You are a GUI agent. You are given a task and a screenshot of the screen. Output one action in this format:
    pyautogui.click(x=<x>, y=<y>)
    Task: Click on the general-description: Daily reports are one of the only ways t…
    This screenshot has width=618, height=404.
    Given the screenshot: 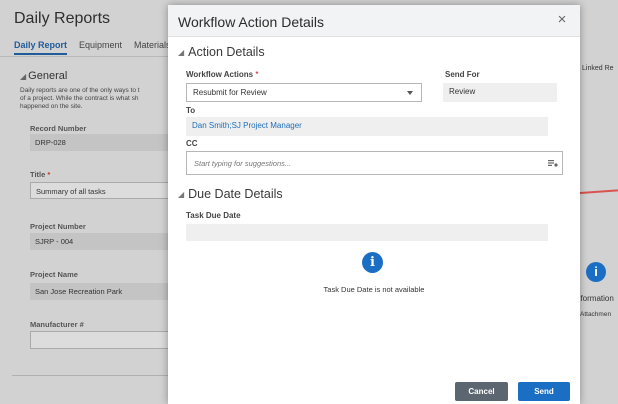 What is the action you would take?
    pyautogui.click(x=80, y=98)
    